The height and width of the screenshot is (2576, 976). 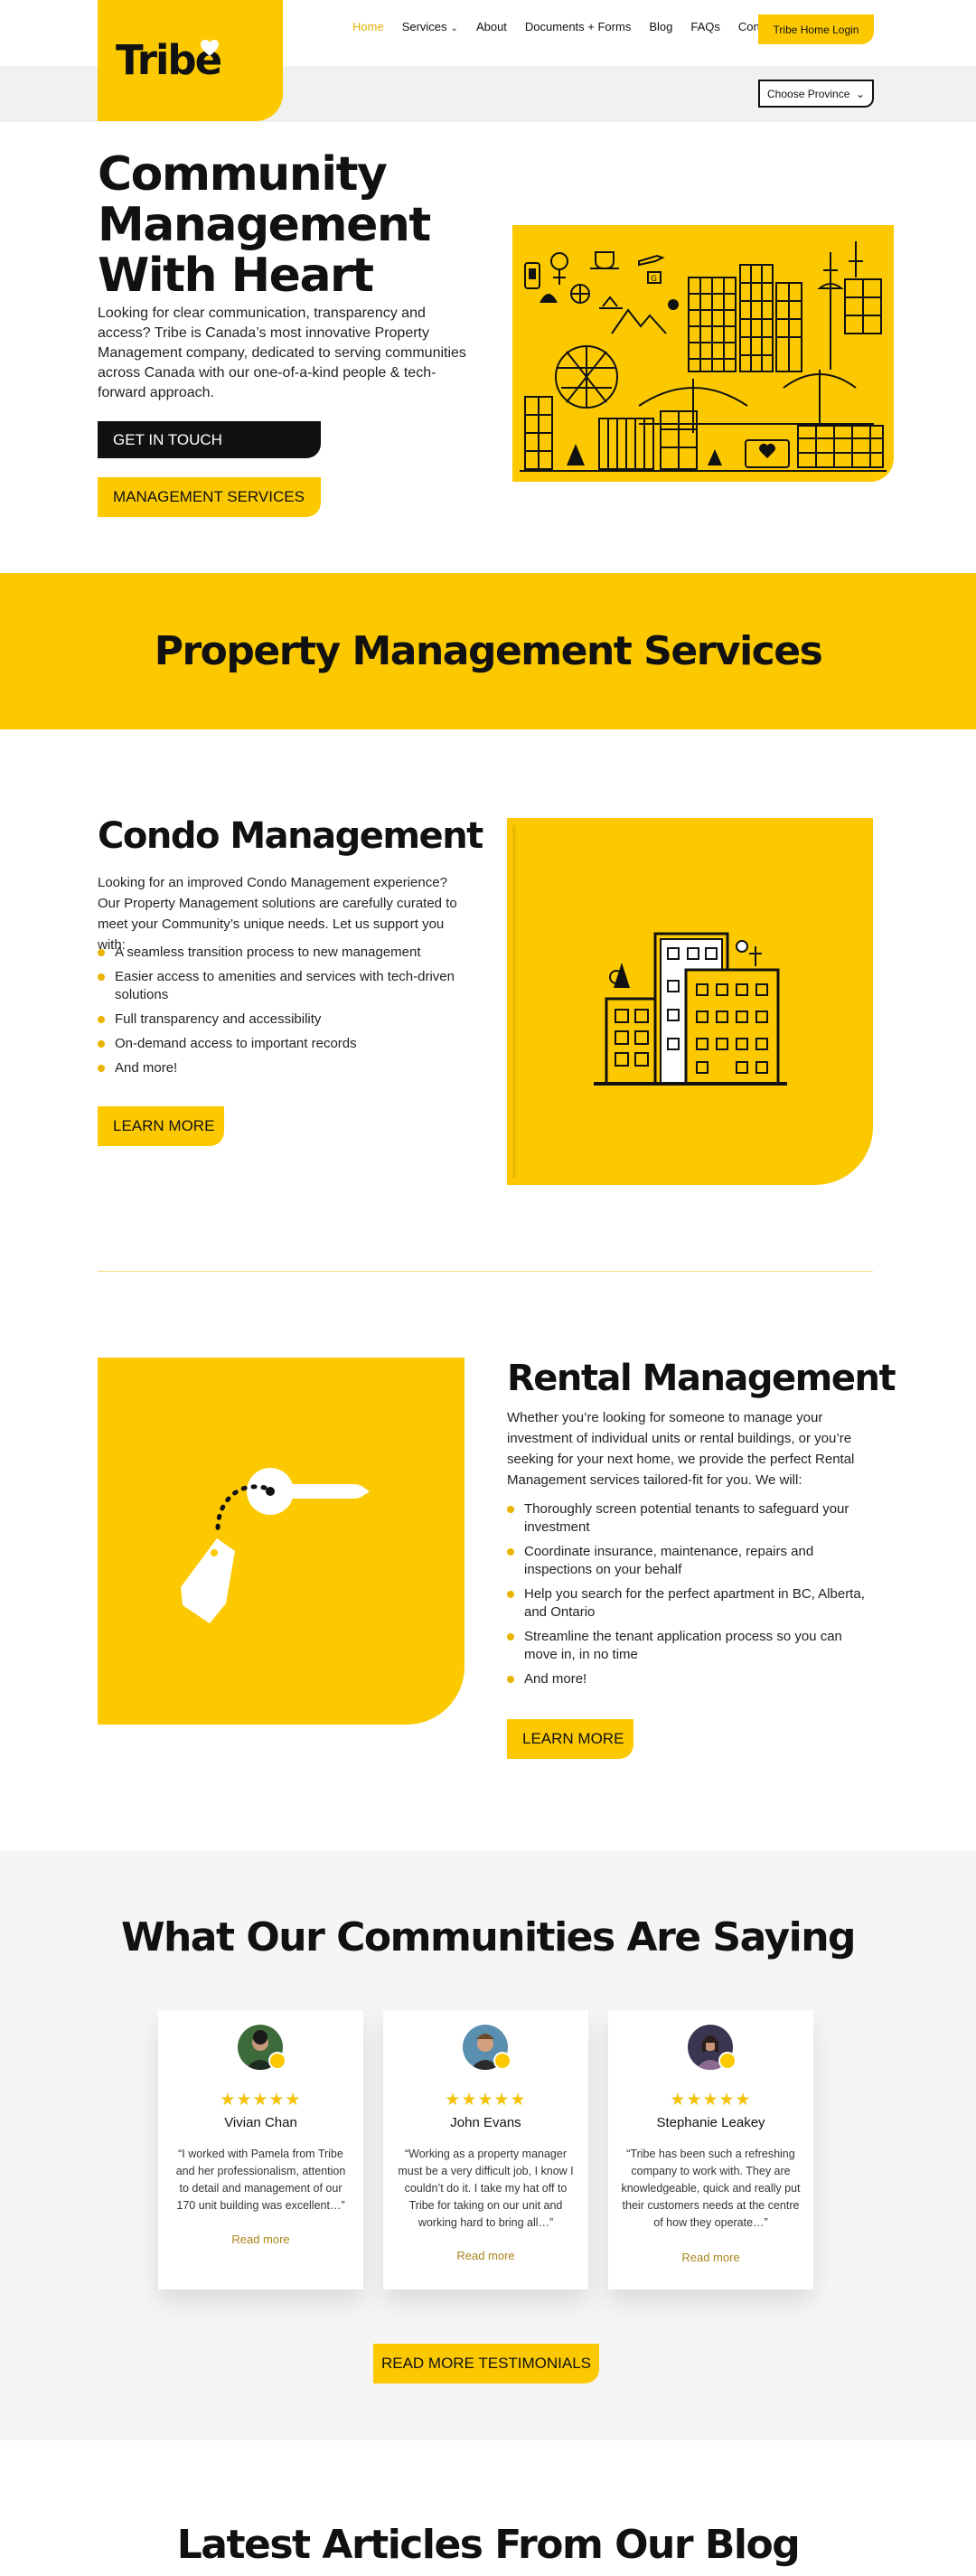 What do you see at coordinates (485, 2123) in the screenshot?
I see `testimonial-name: John Evans` at bounding box center [485, 2123].